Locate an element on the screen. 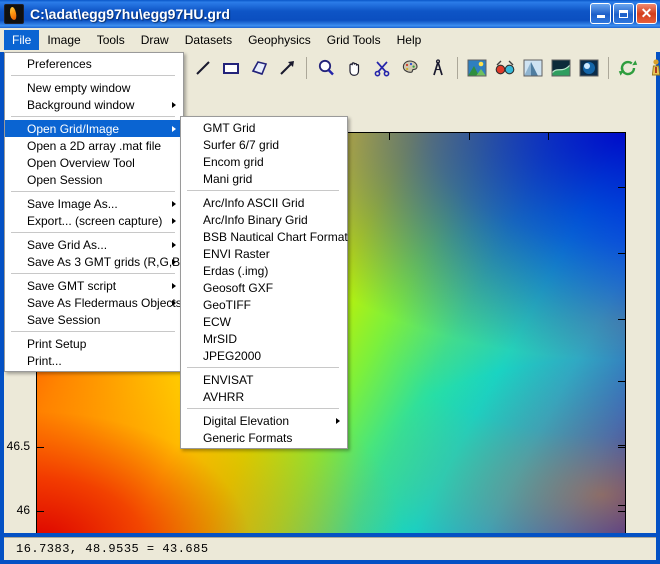 This screenshot has width=660, height=564. menu-item-open-grid-image: Open Grid/Image is located at coordinates (94, 128).